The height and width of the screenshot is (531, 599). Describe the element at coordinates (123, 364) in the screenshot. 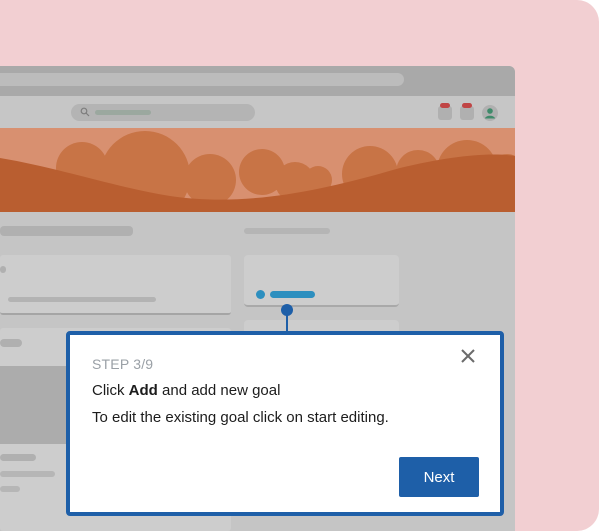

I see `step-indicator: STEP 3/9` at that location.